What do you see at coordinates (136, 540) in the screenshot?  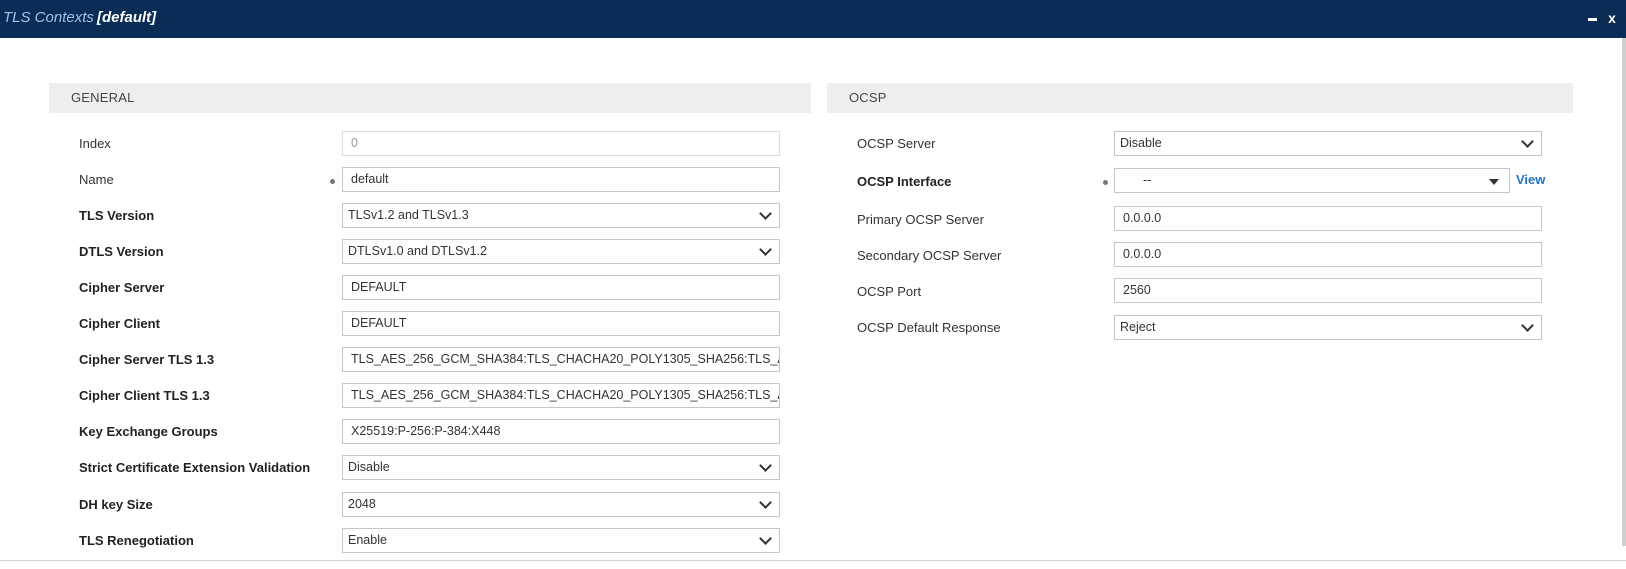 I see `tls-renegotiation-label: TLS Renegotiation` at bounding box center [136, 540].